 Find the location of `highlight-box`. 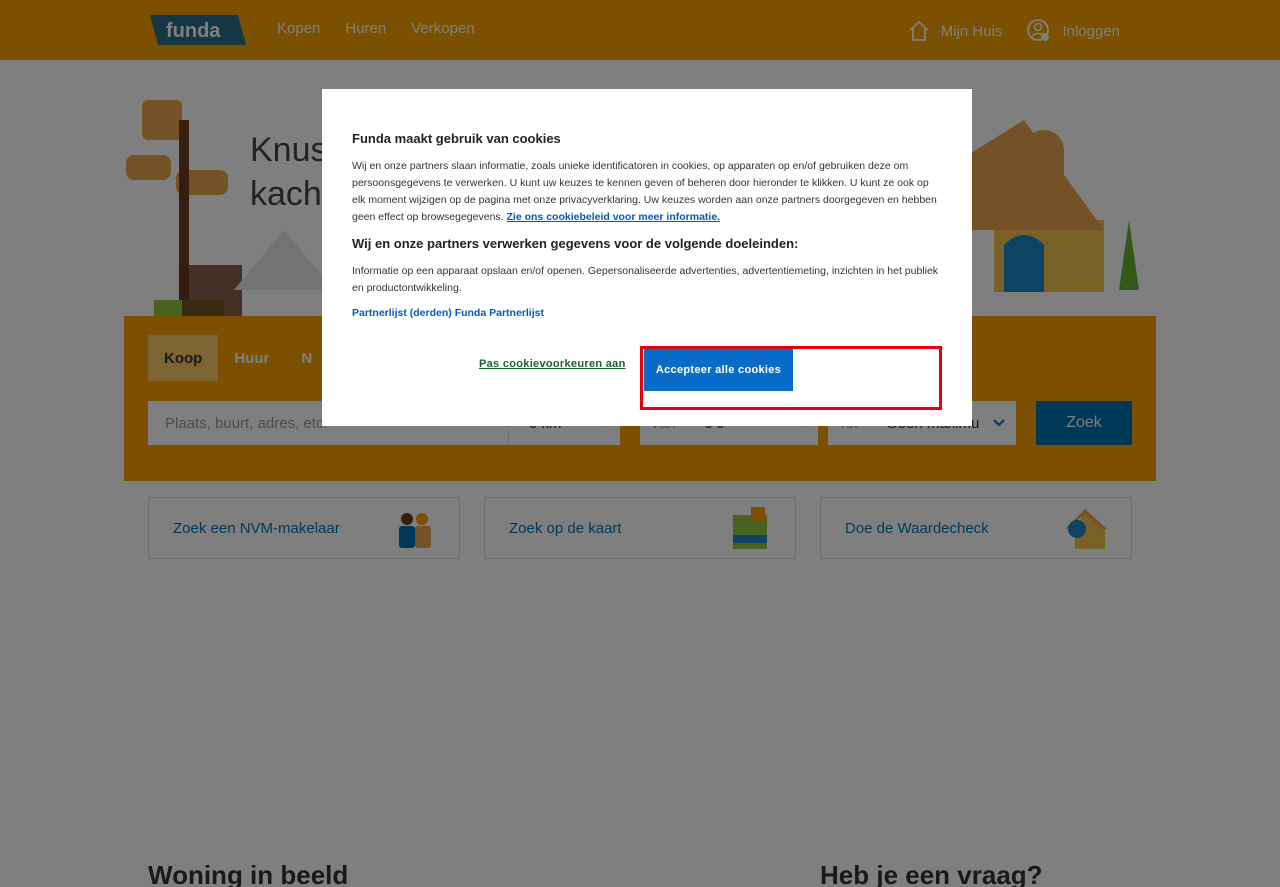

highlight-box is located at coordinates (791, 378).